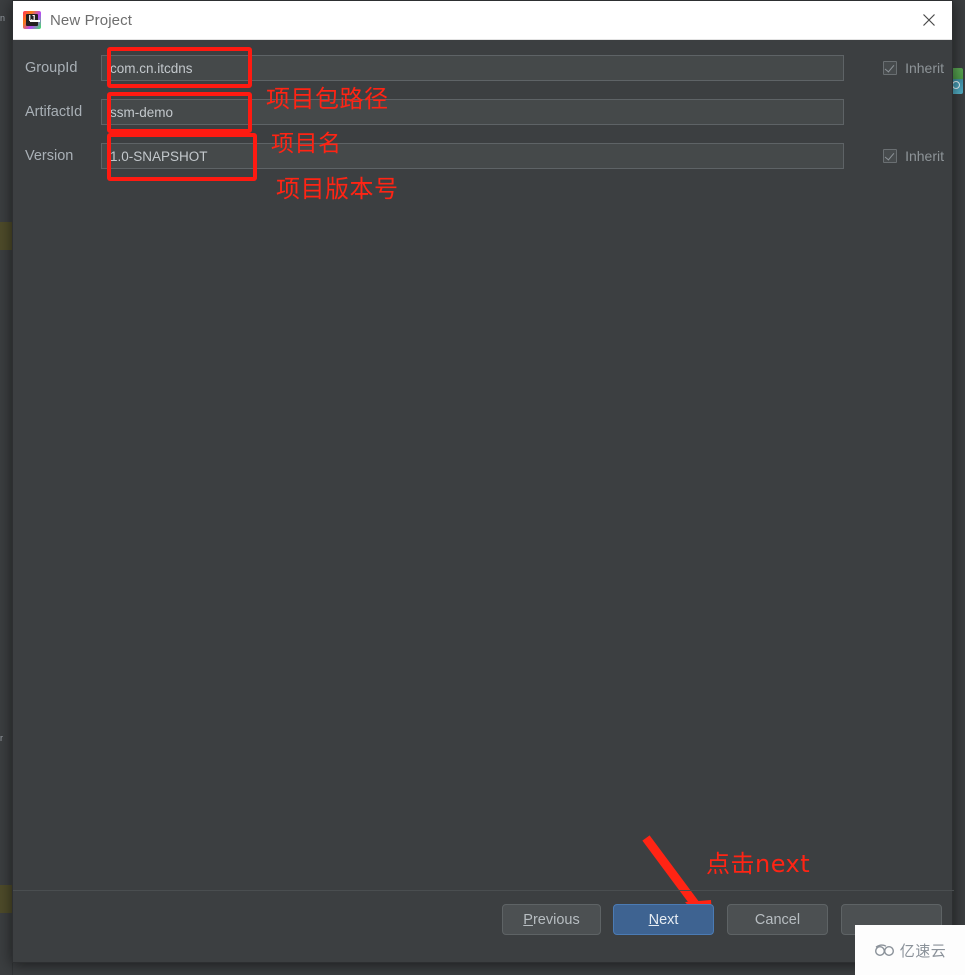 Image resolution: width=965 pixels, height=975 pixels. I want to click on groupid-inherit-checkbox, so click(890, 68).